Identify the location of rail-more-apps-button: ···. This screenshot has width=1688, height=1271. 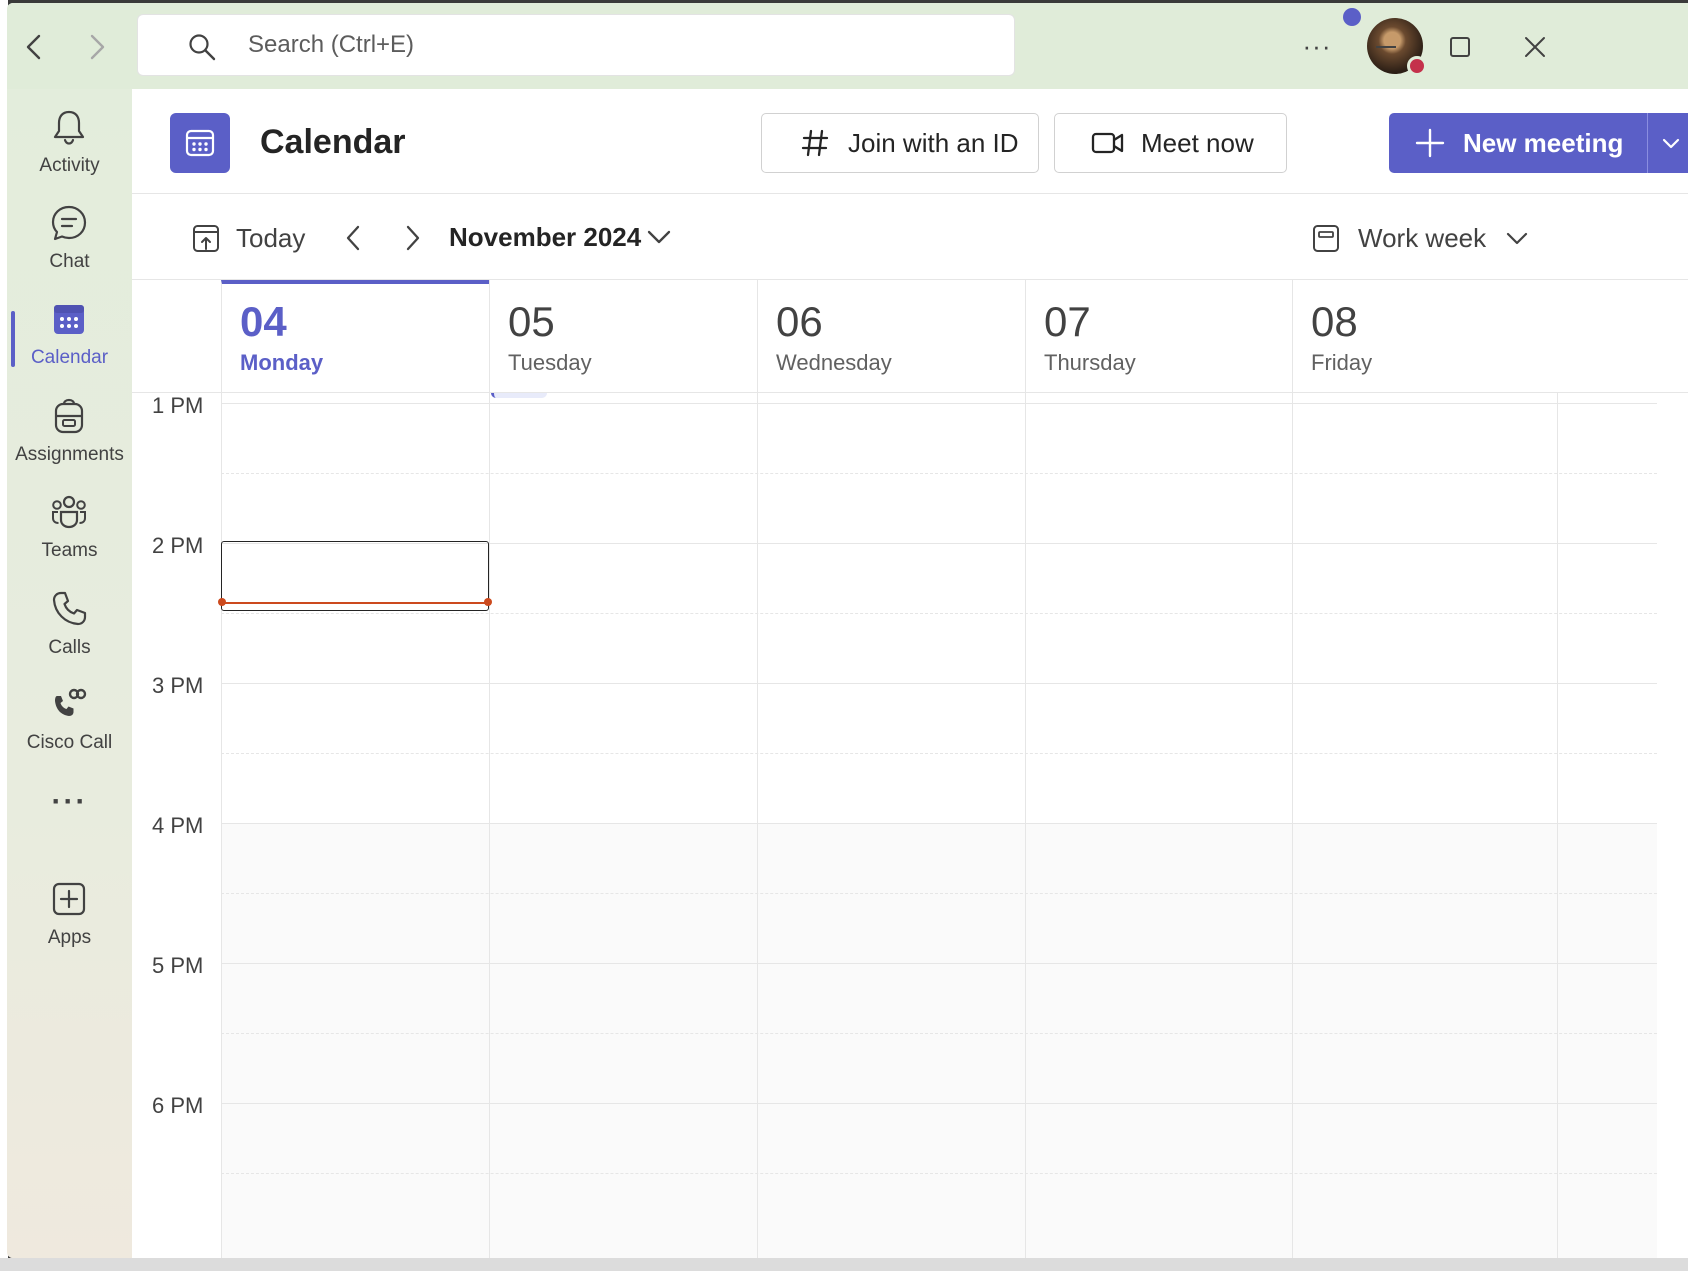
(69, 808).